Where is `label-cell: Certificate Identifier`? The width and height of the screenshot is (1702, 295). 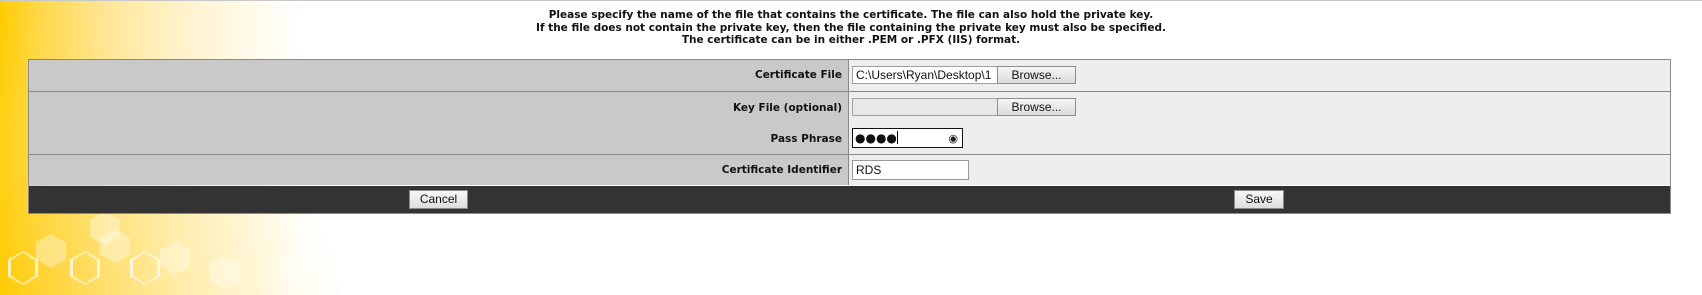
label-cell: Certificate Identifier is located at coordinates (439, 170).